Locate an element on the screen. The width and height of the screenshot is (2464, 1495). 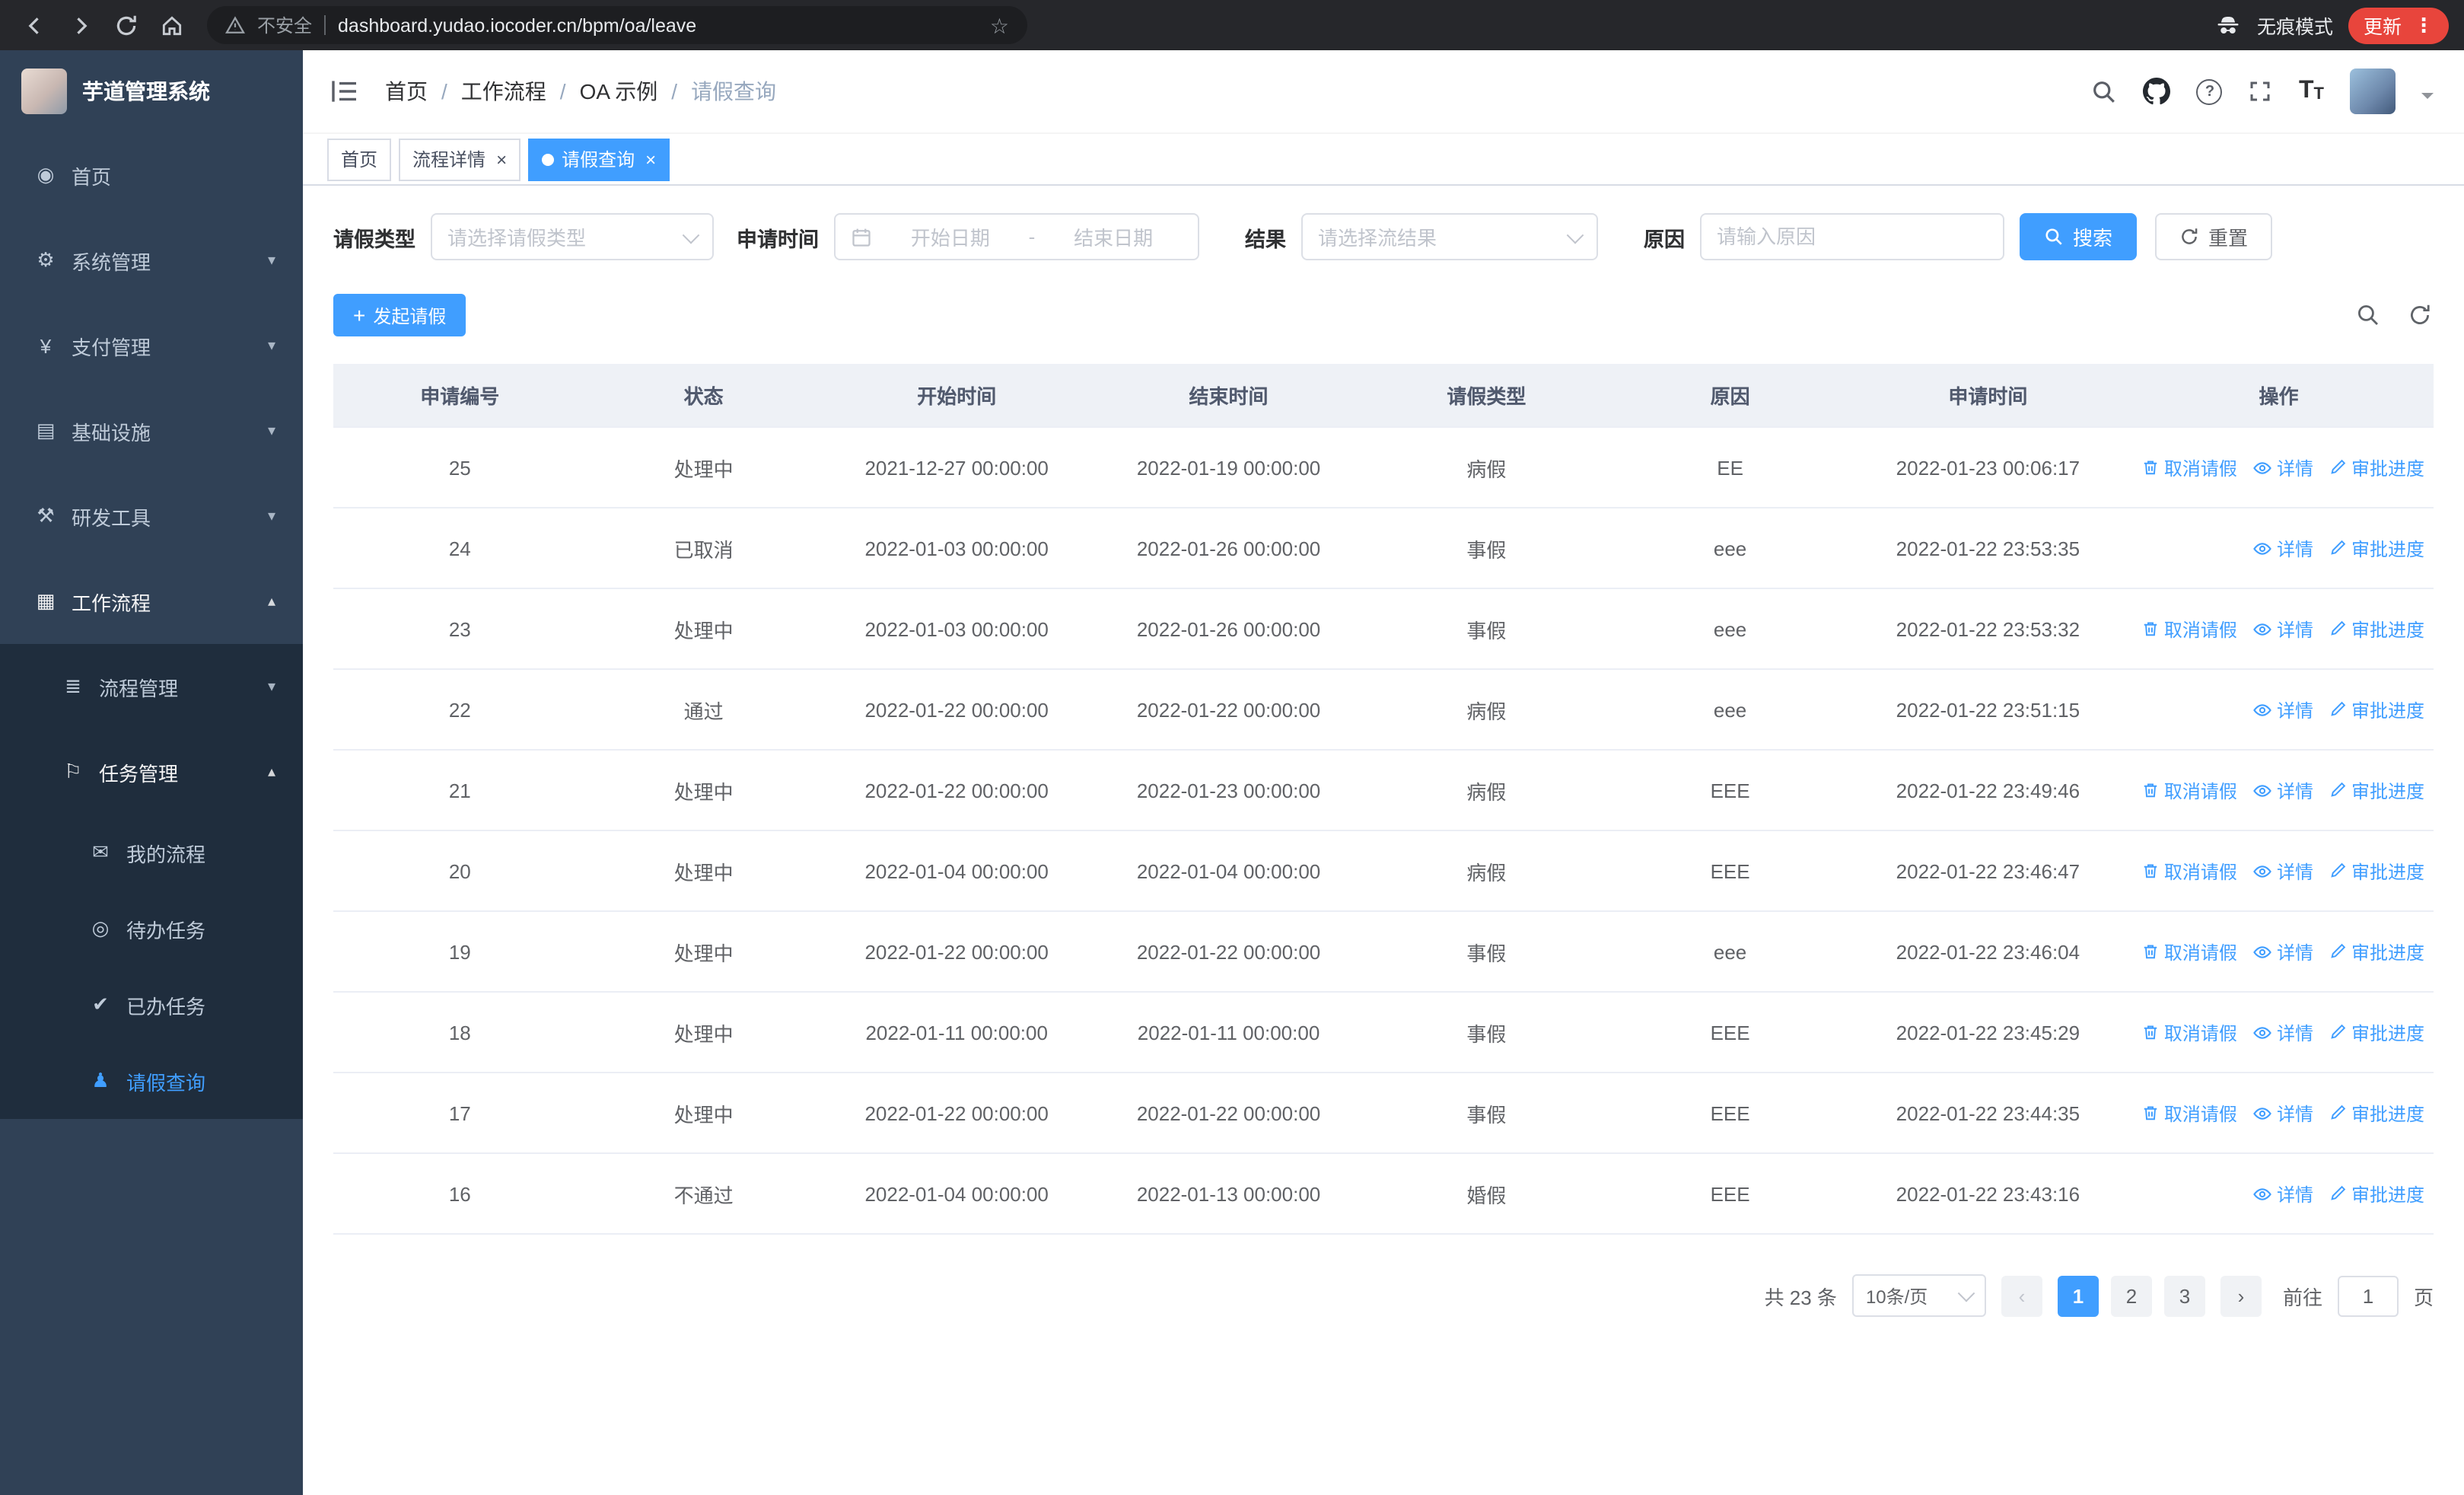
update-label: 更新 is located at coordinates (2382, 28).